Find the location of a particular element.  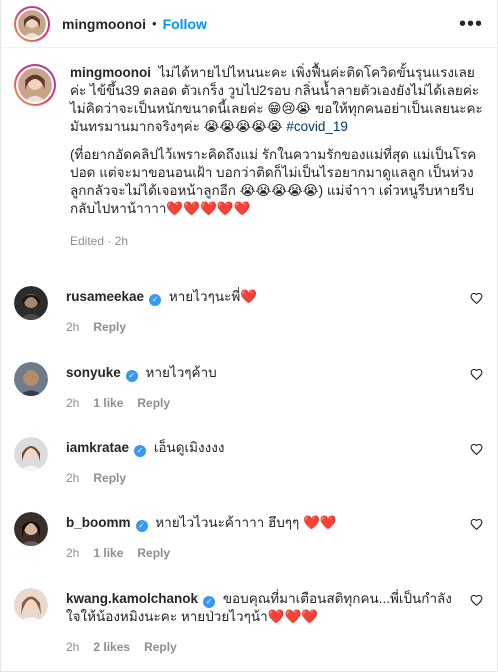

comment-item: sonyuke ✓ หายไวๆค้าบ 2h 1 like Reply is located at coordinates (249, 387).